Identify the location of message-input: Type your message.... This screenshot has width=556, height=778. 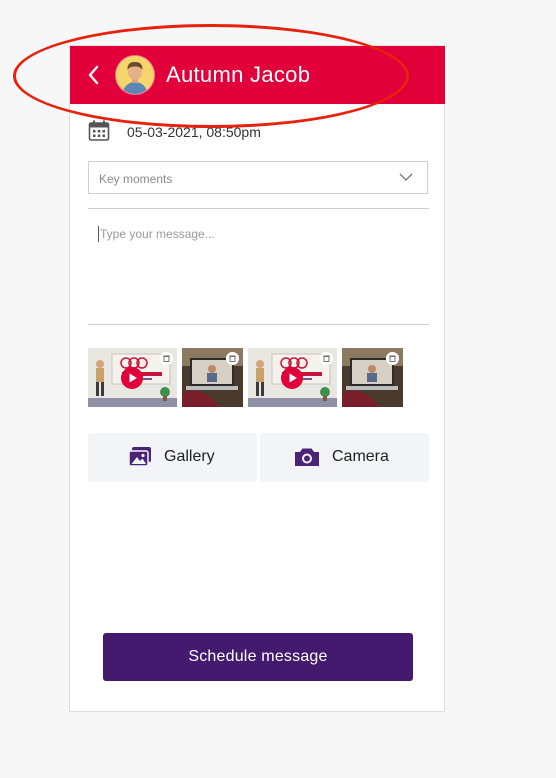
(258, 266).